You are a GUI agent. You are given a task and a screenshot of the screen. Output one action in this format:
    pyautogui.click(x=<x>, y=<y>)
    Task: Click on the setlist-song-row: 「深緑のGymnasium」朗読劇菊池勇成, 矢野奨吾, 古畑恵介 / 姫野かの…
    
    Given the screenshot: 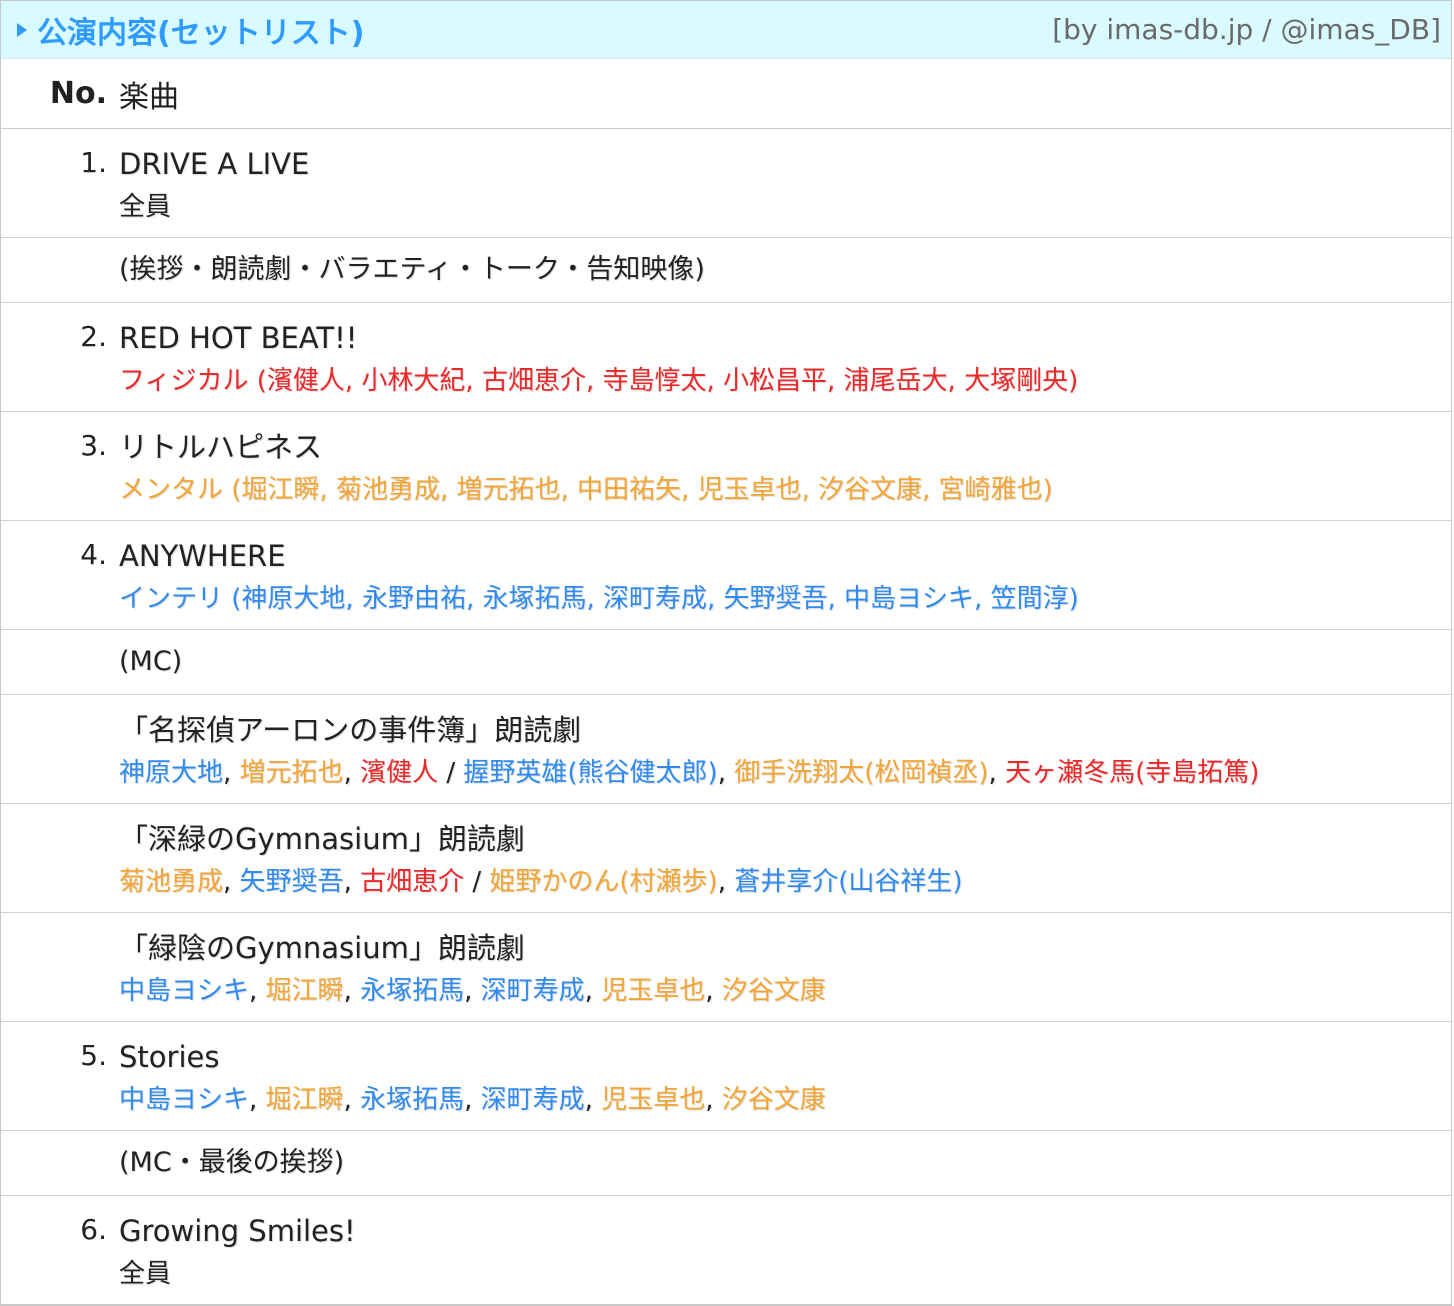 What is the action you would take?
    pyautogui.click(x=726, y=858)
    